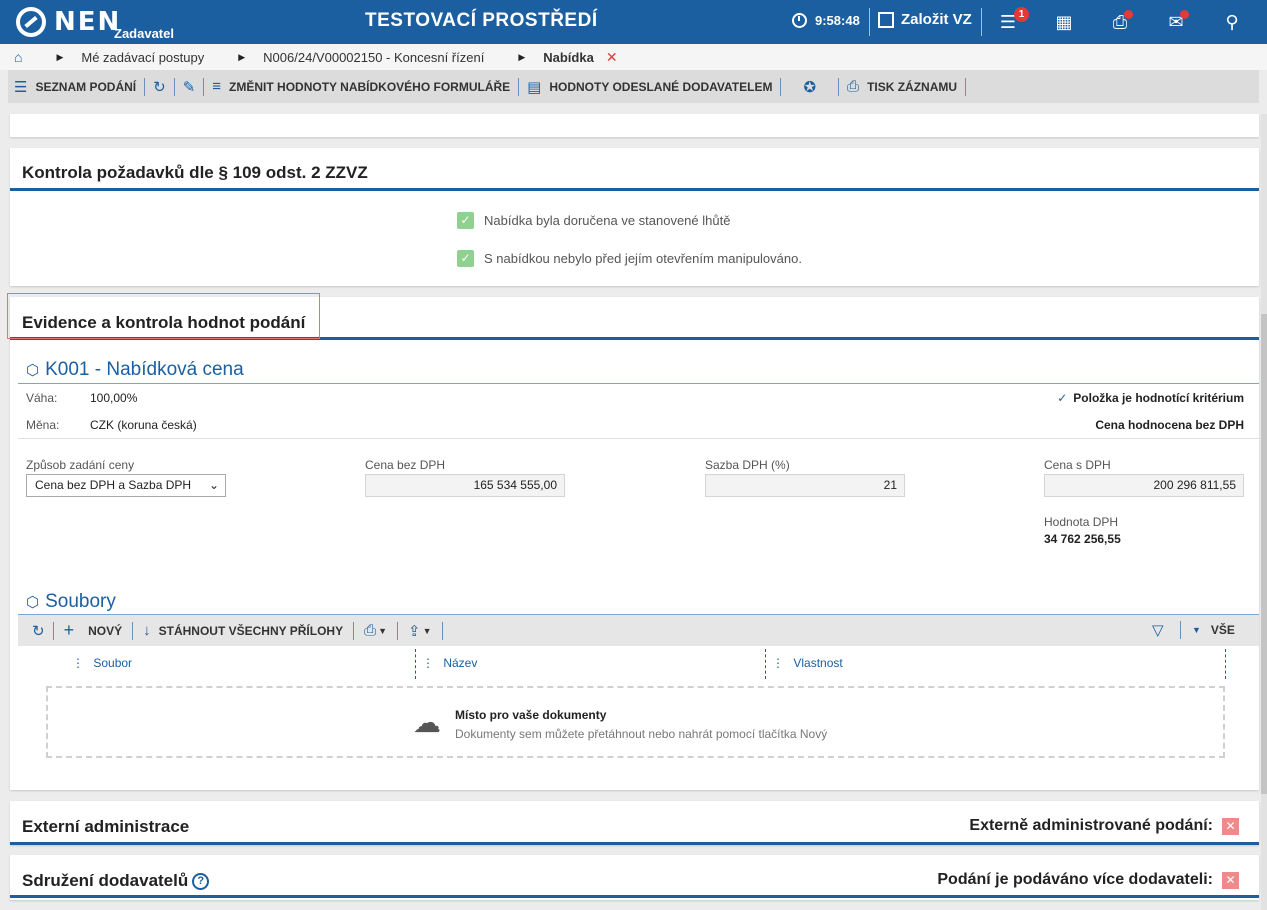 Image resolution: width=1267 pixels, height=910 pixels. Describe the element at coordinates (1232, 22) in the screenshot. I see `user-icon: ⚲` at that location.